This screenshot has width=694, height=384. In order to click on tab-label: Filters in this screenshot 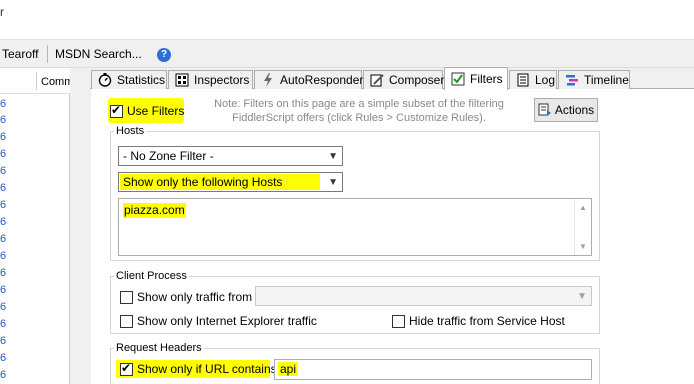, I will do `click(486, 79)`.